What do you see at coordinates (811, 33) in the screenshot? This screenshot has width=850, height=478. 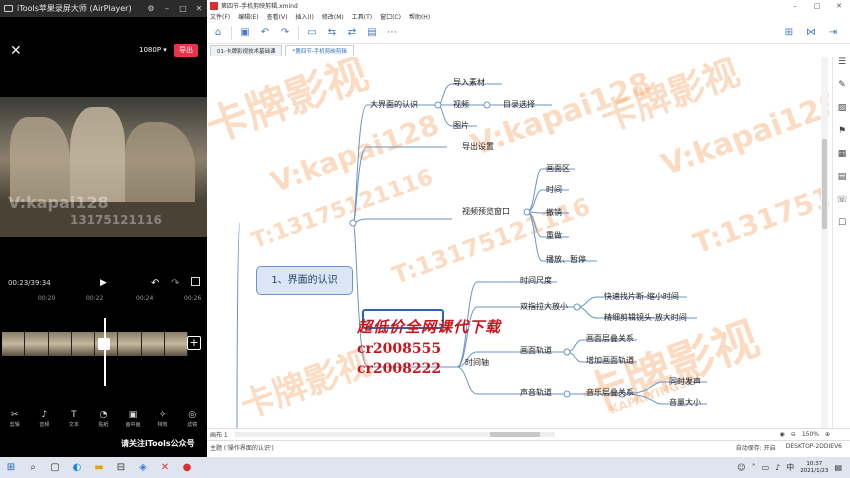 I see `share-icon: ⋈` at bounding box center [811, 33].